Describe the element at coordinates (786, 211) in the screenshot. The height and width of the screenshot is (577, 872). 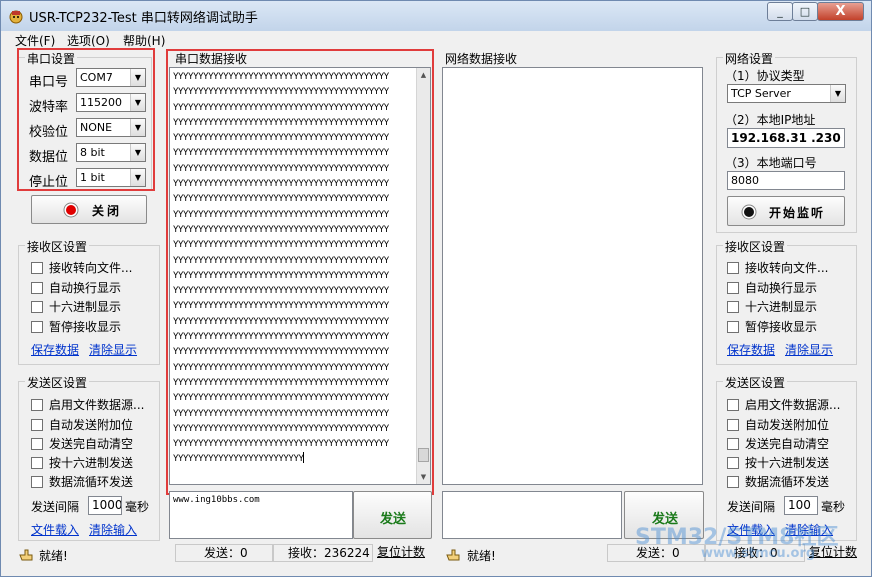
I see `start-listen-button: 开始监听` at that location.